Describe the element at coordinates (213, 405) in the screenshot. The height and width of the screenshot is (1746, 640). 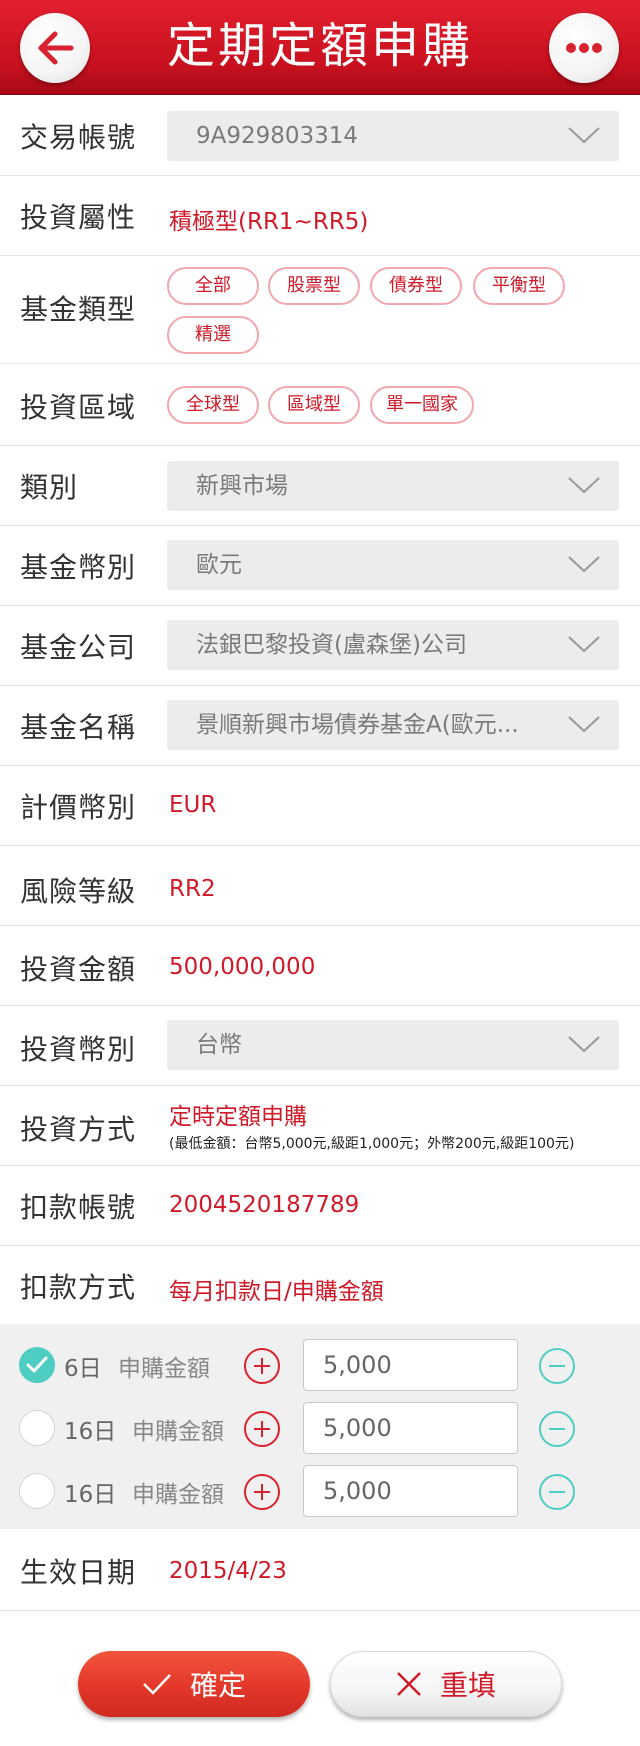
I see `region-global-chip: 全球型` at that location.